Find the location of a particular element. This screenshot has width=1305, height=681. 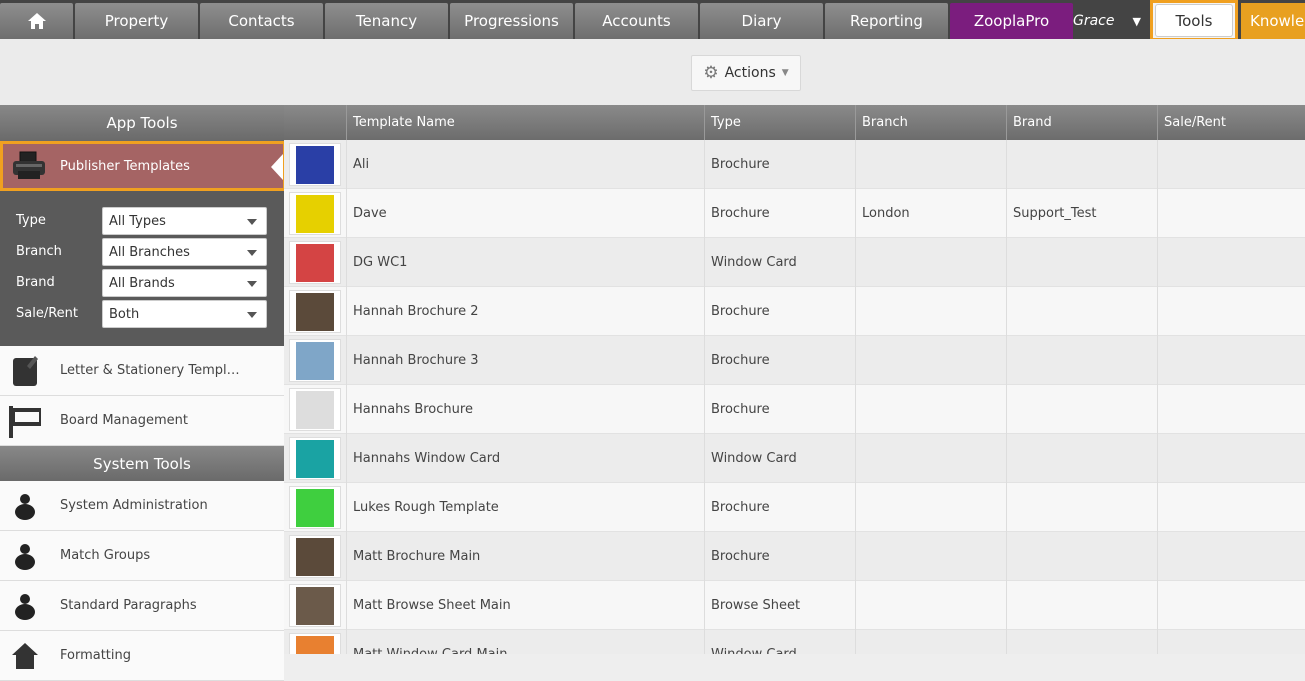

tab-zooplapro: ZooplaPro is located at coordinates (1011, 21).